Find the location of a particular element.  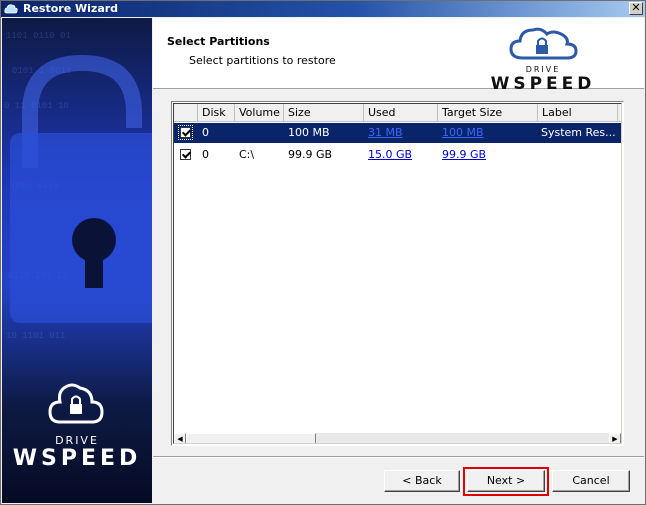

side-brand-name: WSPEED is located at coordinates (77, 458).